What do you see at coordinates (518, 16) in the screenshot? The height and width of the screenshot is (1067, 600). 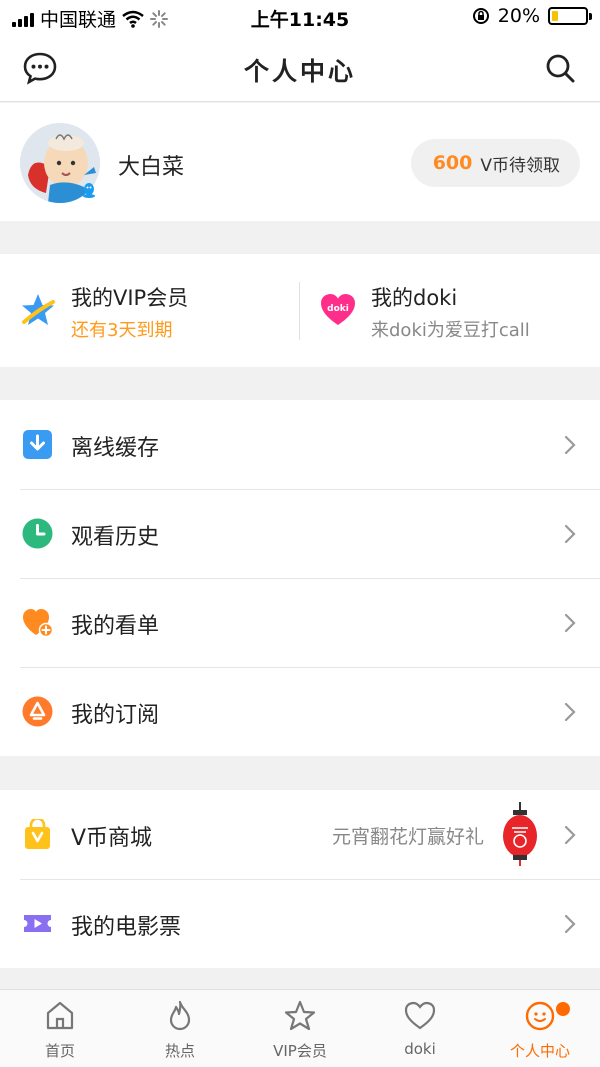 I see `battery-percent: 20%` at bounding box center [518, 16].